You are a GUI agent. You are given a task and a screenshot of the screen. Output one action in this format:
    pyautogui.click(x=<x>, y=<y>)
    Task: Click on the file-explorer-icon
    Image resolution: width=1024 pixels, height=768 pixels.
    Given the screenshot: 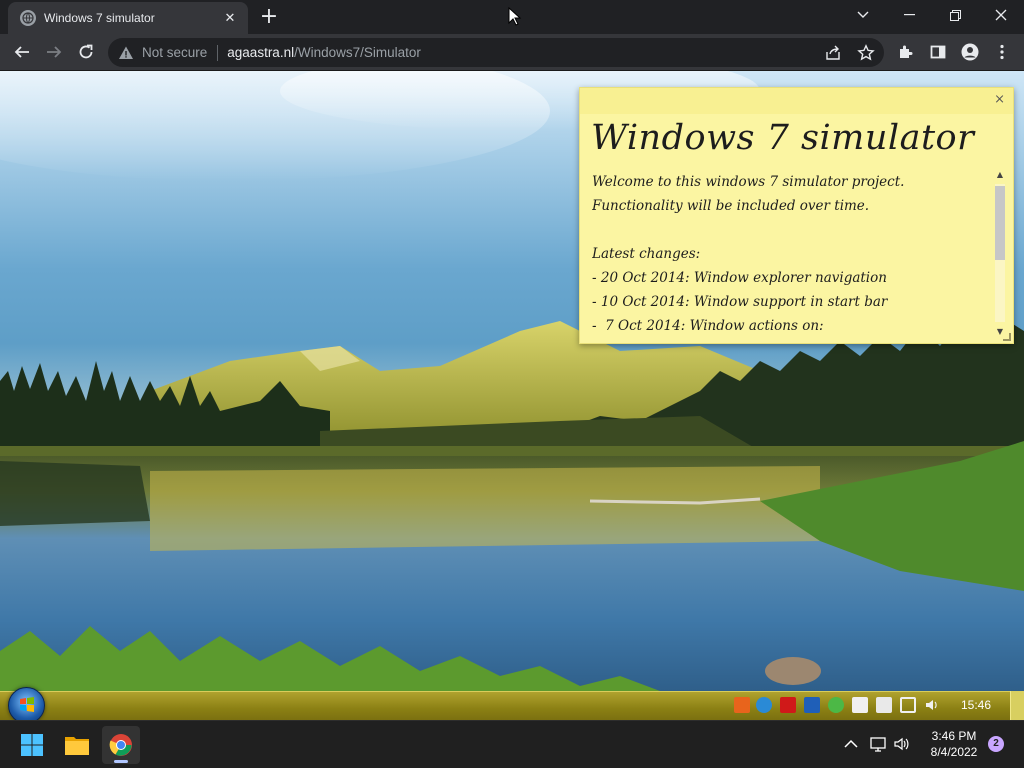 What is the action you would take?
    pyautogui.click(x=77, y=746)
    